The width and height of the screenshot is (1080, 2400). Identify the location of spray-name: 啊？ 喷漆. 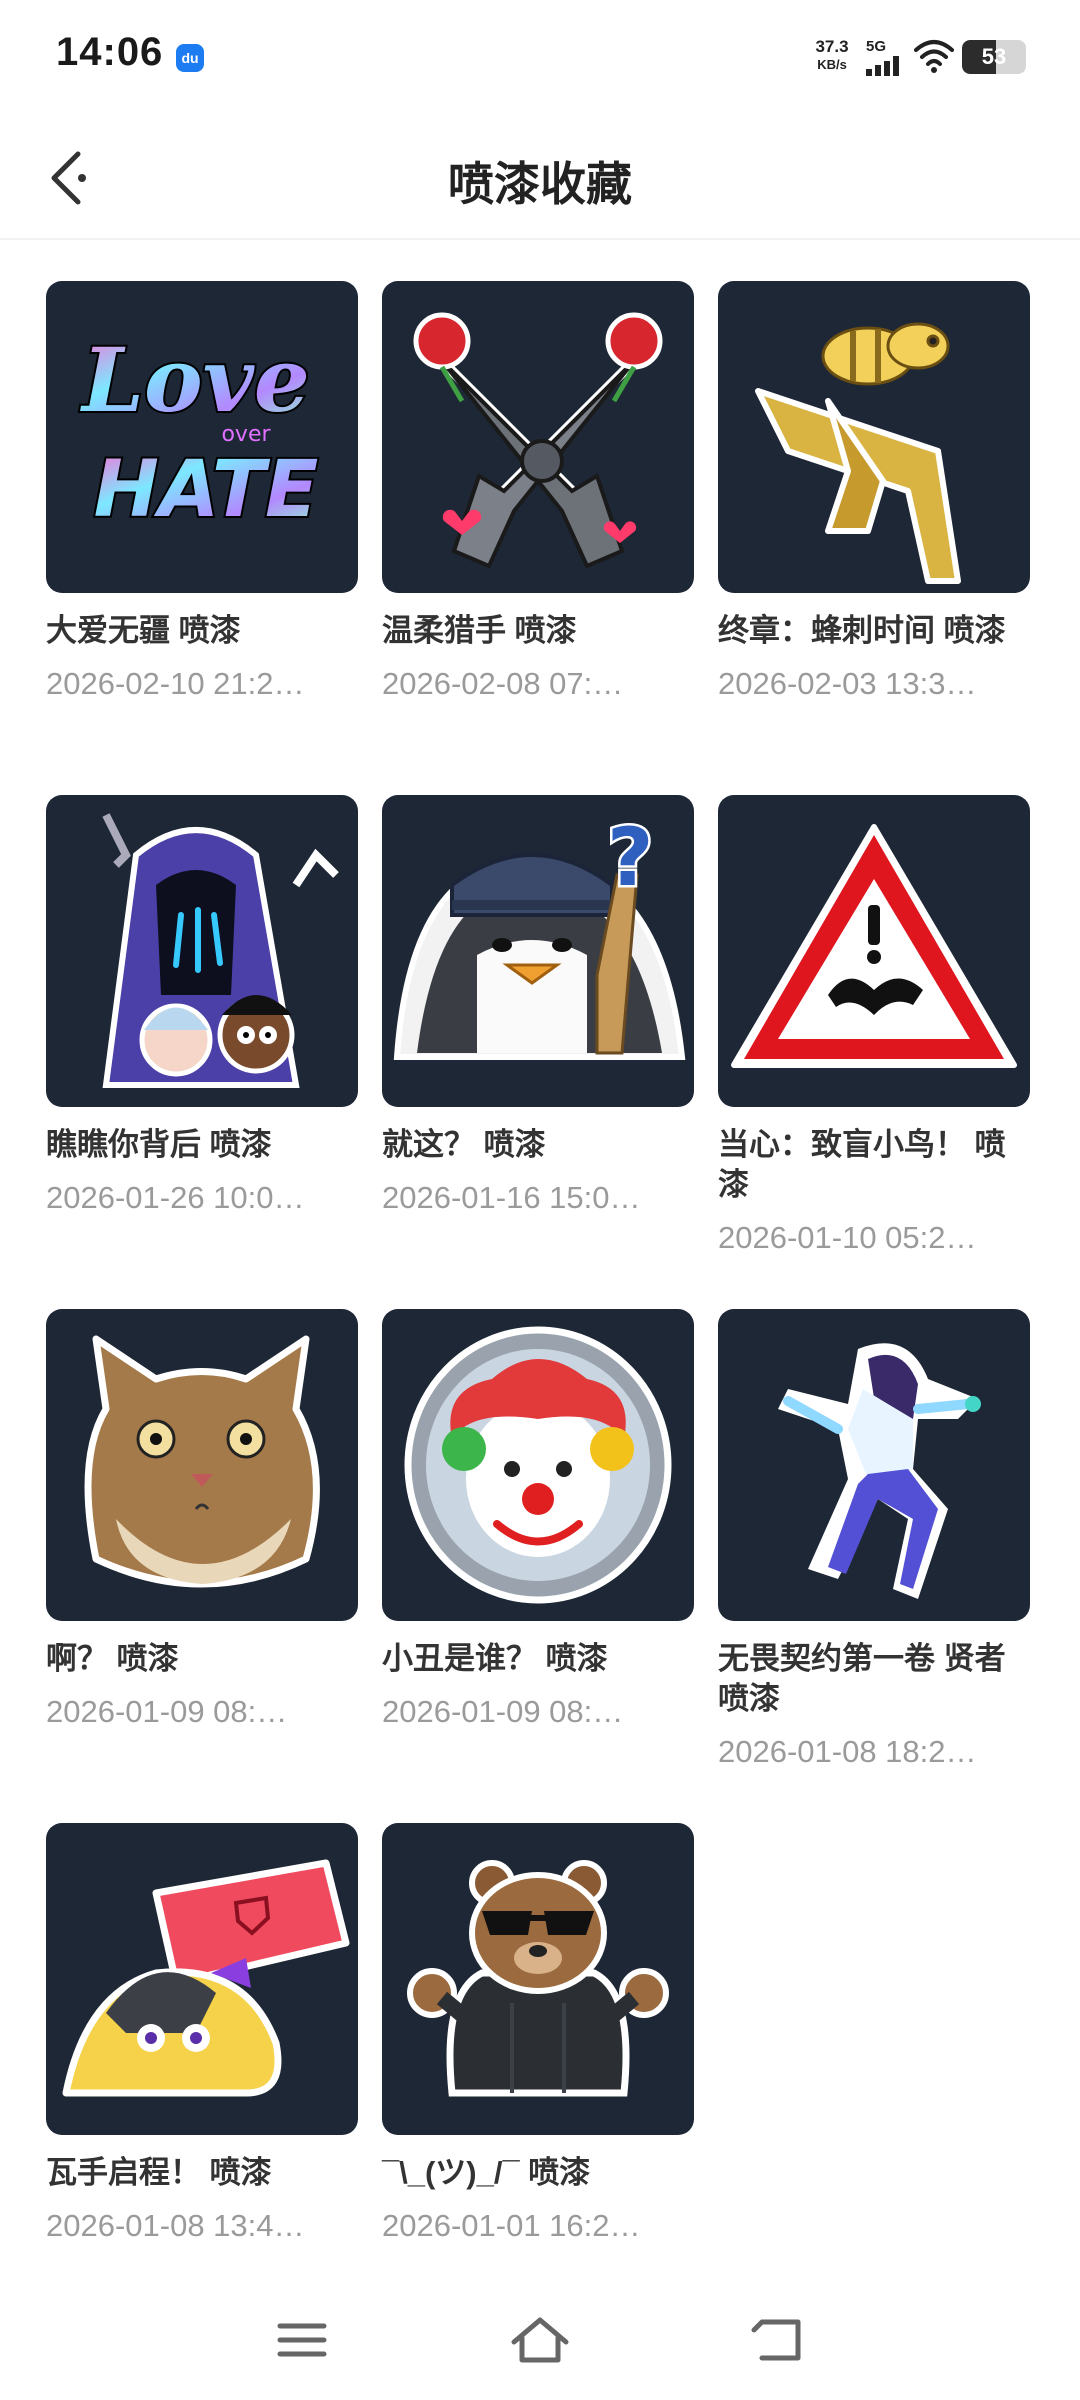
(112, 1658).